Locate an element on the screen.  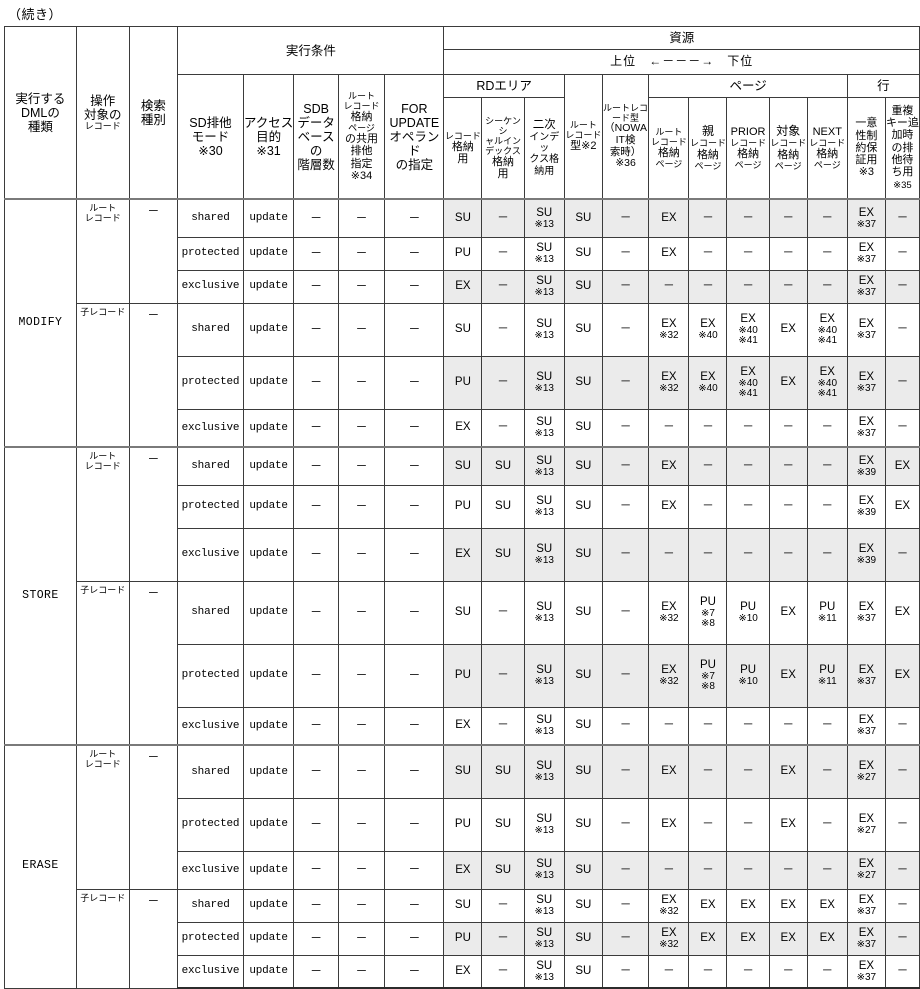
cell-access-purpose: update is located at coordinates (268, 612).